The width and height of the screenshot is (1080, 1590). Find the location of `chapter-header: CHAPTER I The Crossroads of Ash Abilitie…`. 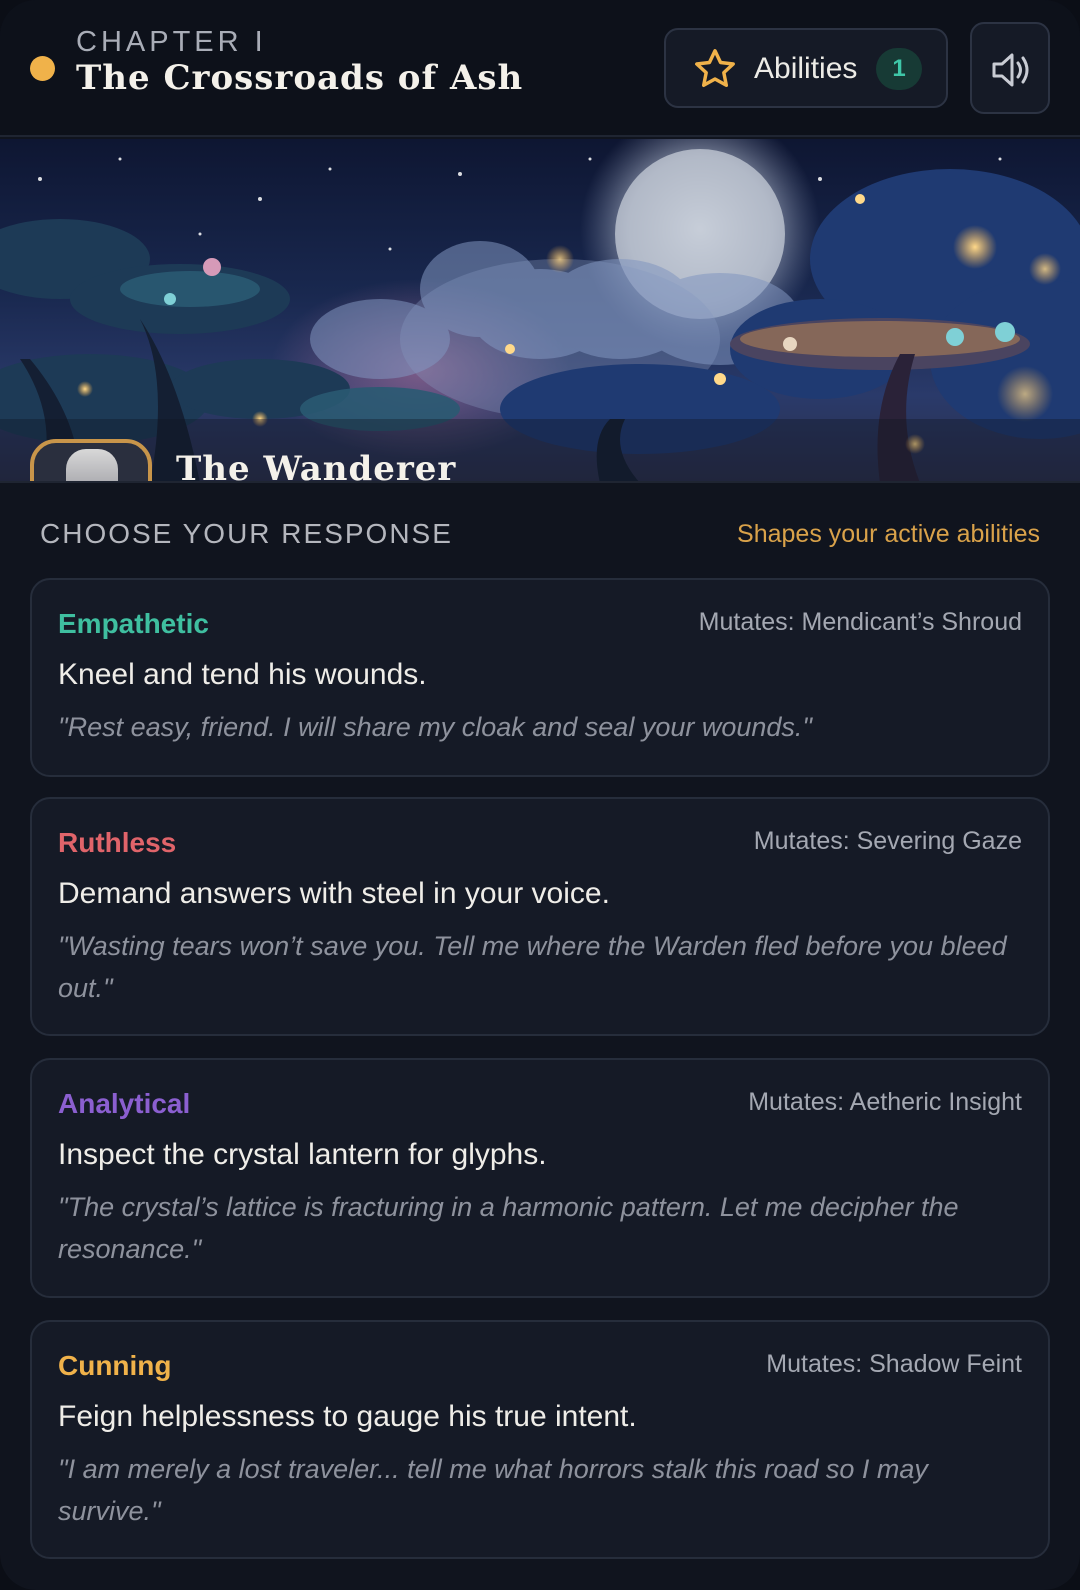

chapter-header: CHAPTER I The Crossroads of Ash Abilitie… is located at coordinates (540, 68).